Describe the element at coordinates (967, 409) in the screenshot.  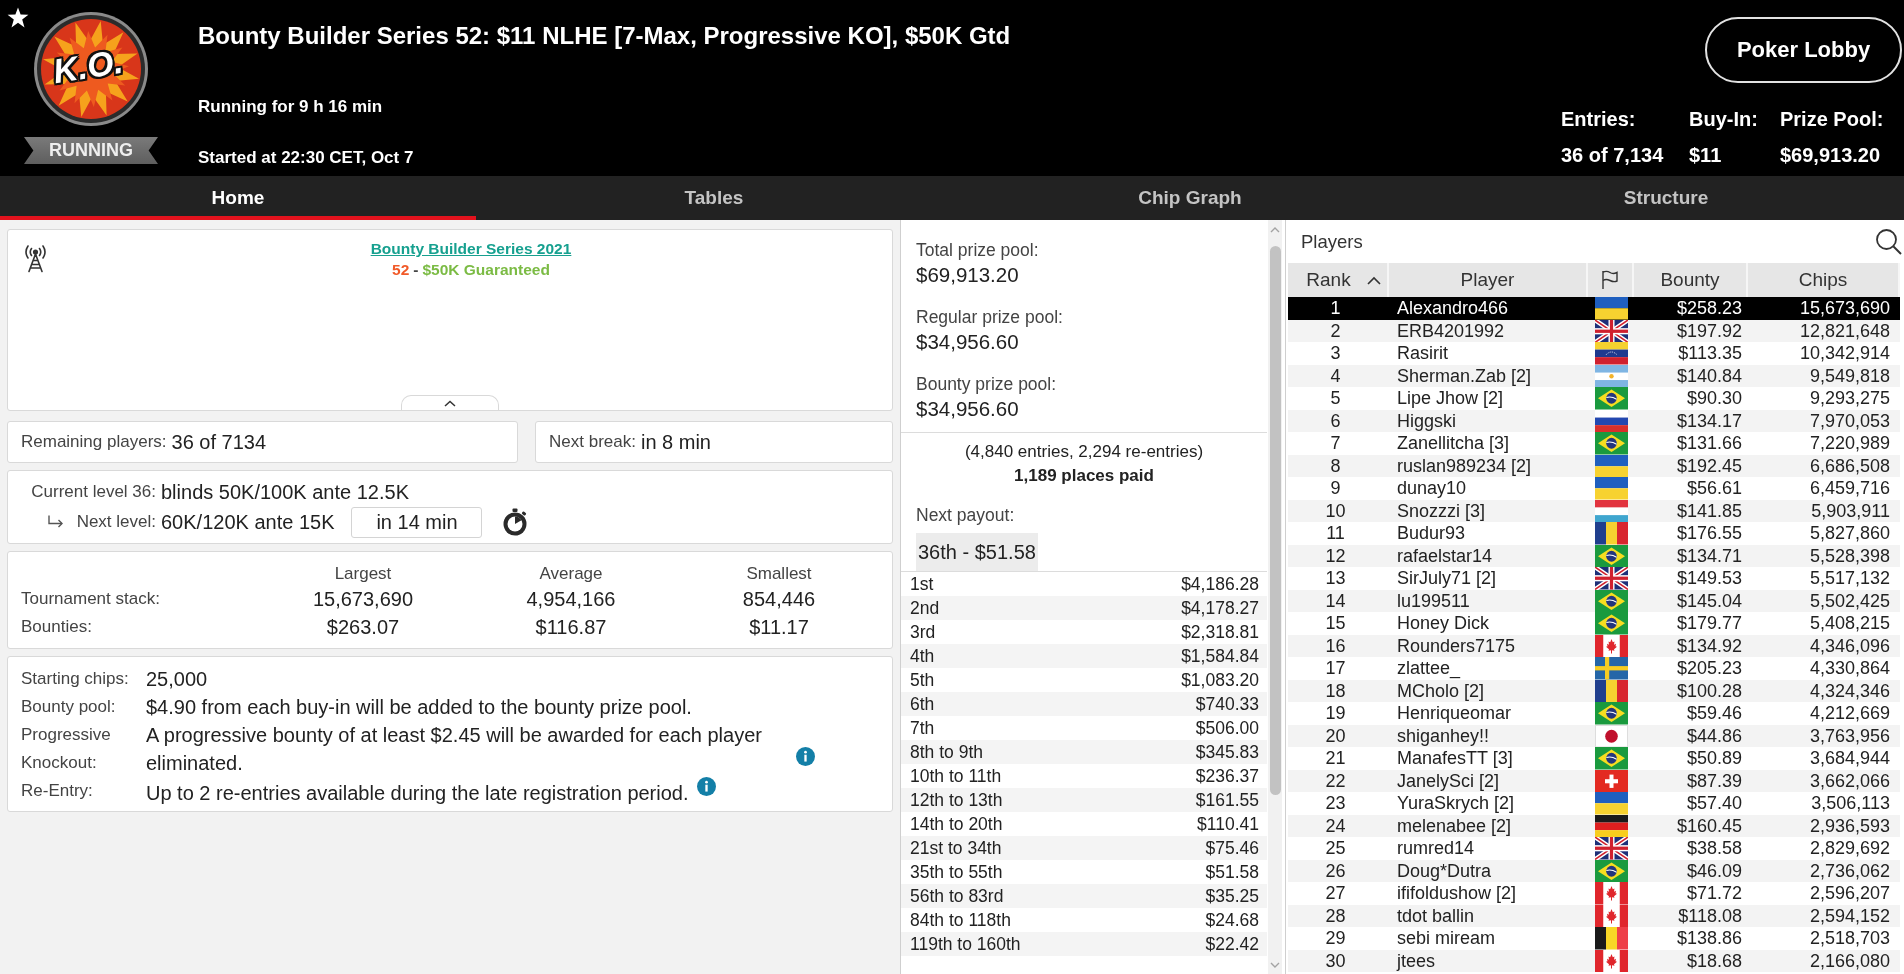
I see `pool-value: $34,956.60` at that location.